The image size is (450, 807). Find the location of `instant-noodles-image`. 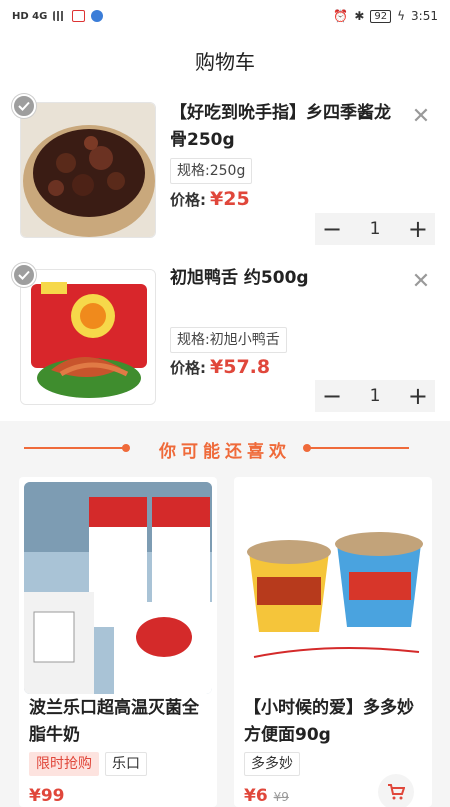

instant-noodles-image is located at coordinates (333, 588).